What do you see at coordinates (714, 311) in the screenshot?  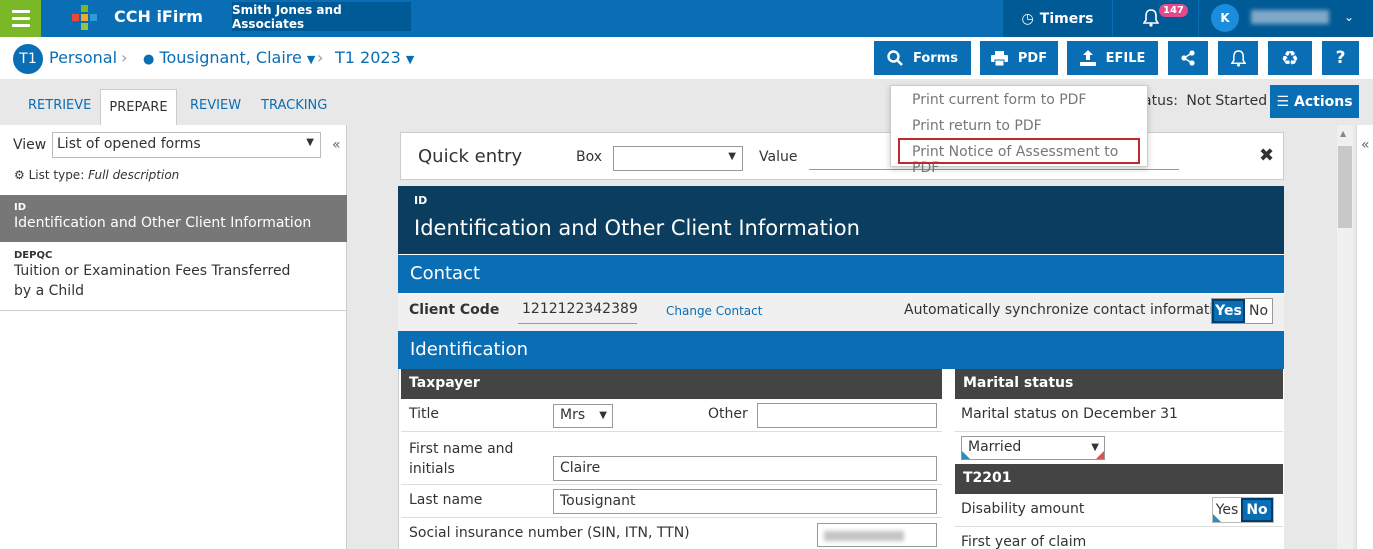 I see `change-contact-link: Change Contact` at bounding box center [714, 311].